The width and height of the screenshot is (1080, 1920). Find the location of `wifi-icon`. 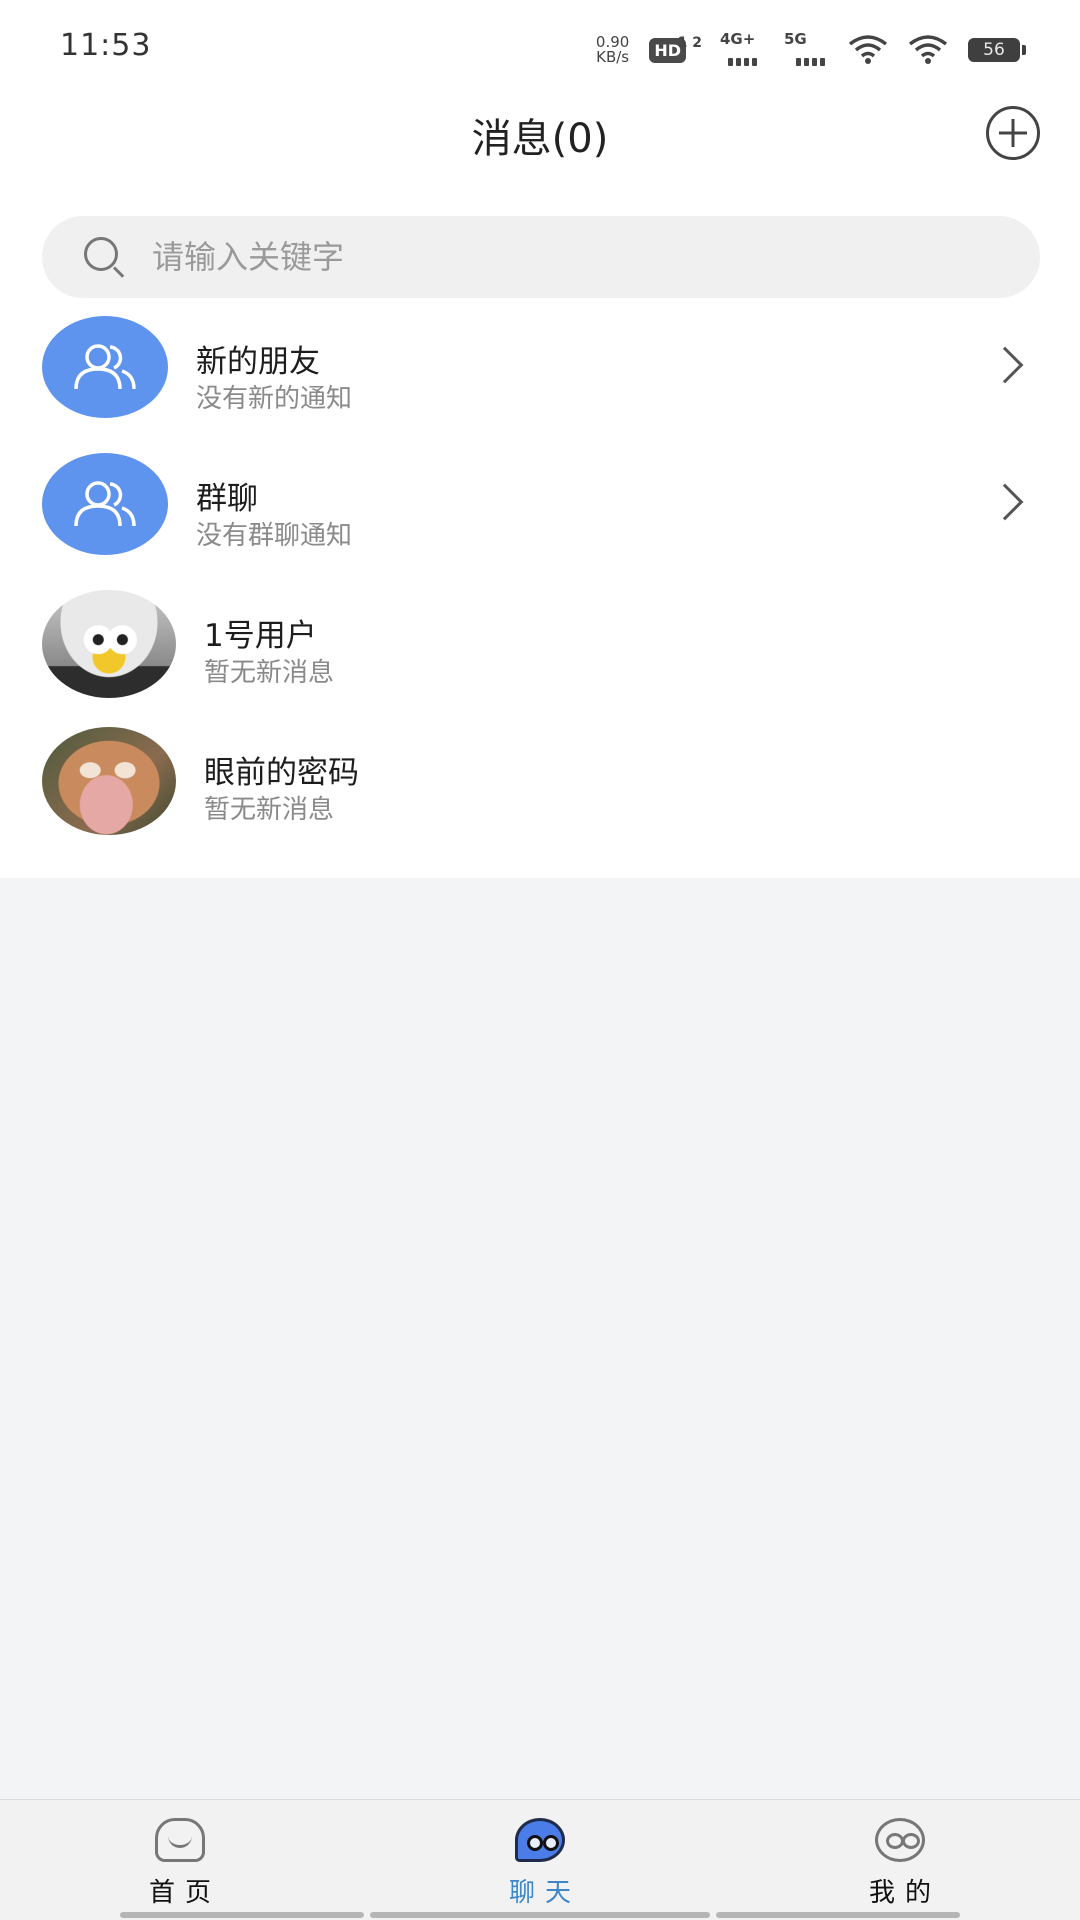

wifi-icon is located at coordinates (928, 49).